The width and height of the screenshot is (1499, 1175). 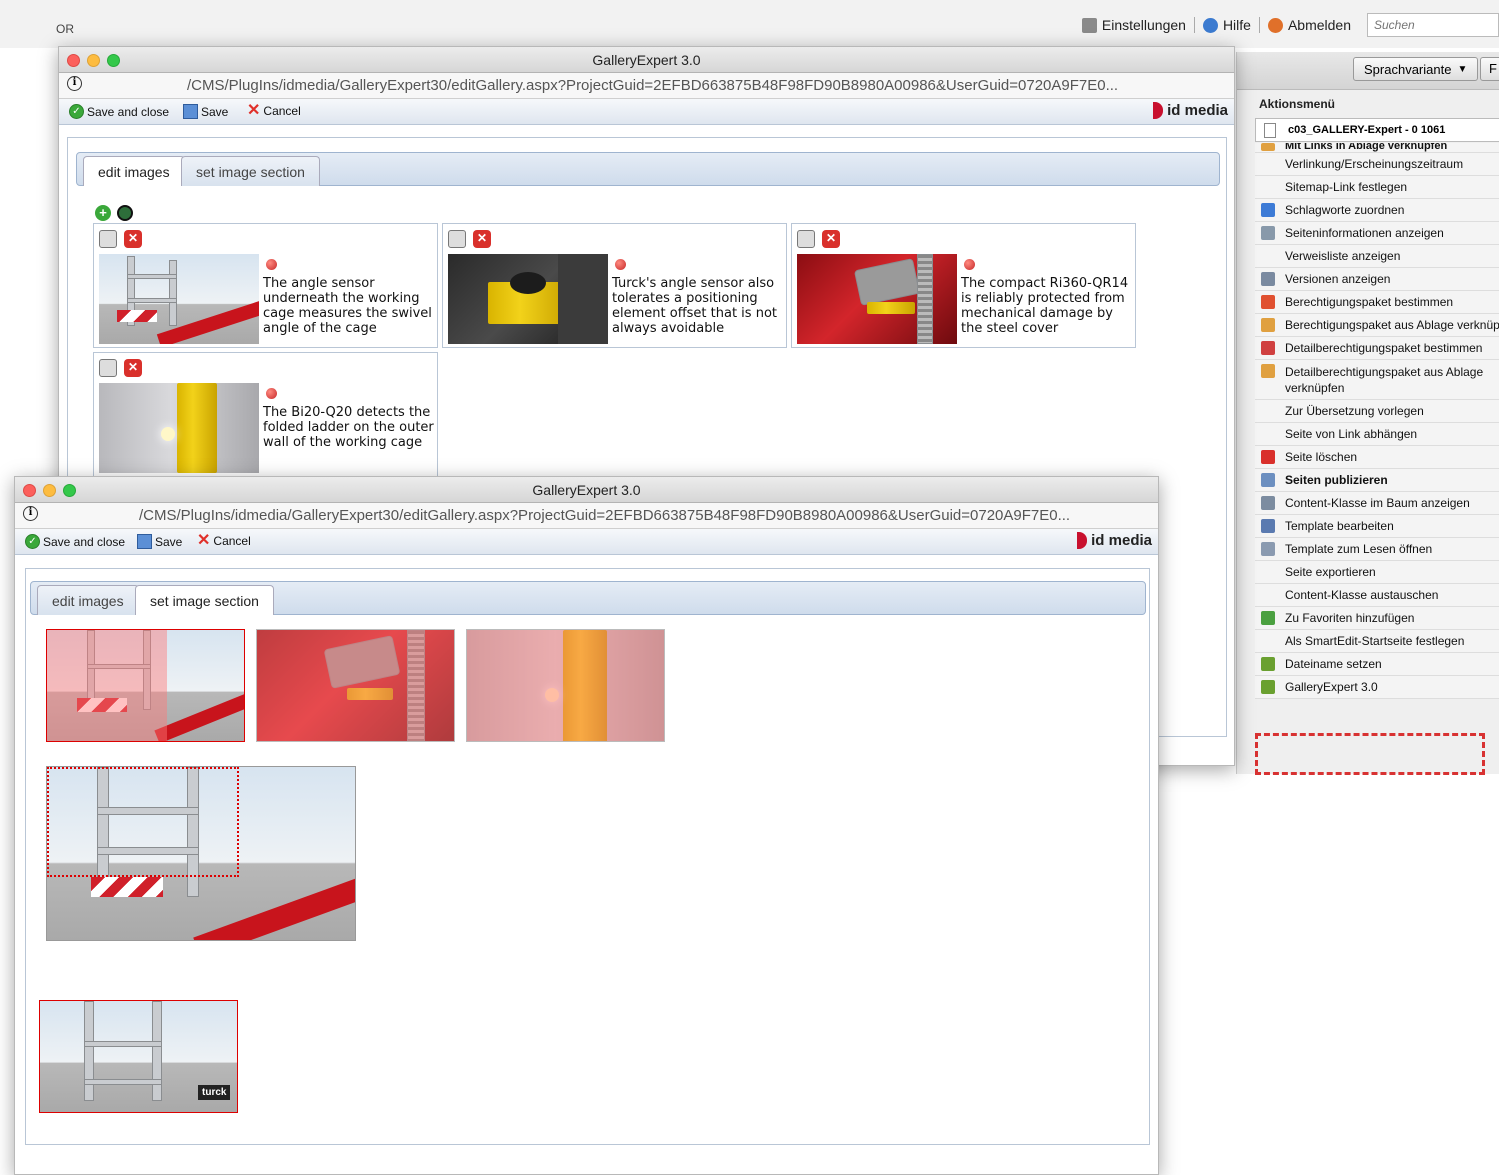 I want to click on menu-item: Template bearbeiten, so click(x=1377, y=526).